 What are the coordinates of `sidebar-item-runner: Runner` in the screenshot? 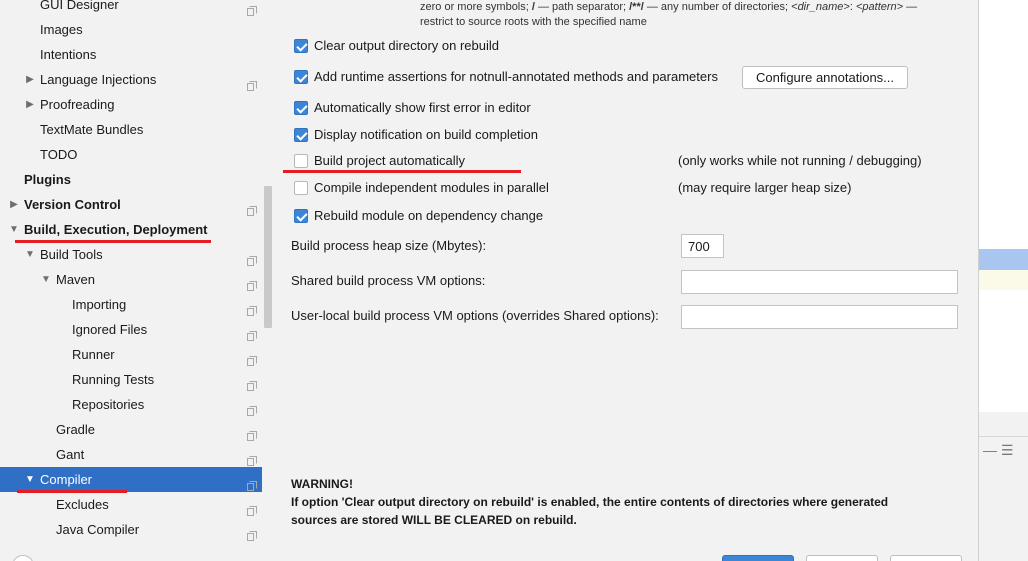 It's located at (131, 354).